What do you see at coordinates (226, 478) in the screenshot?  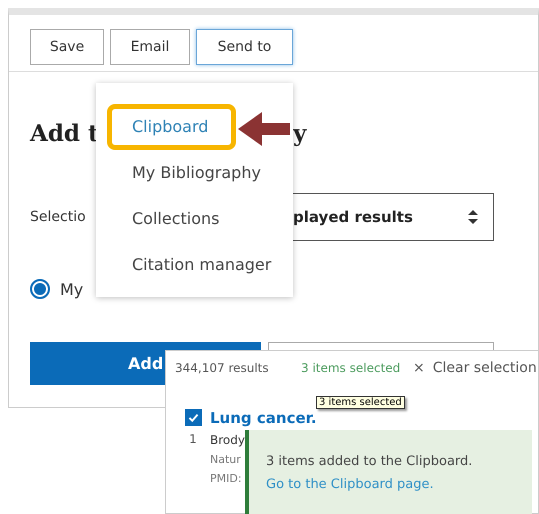 I see `article-pmid: PMID:` at bounding box center [226, 478].